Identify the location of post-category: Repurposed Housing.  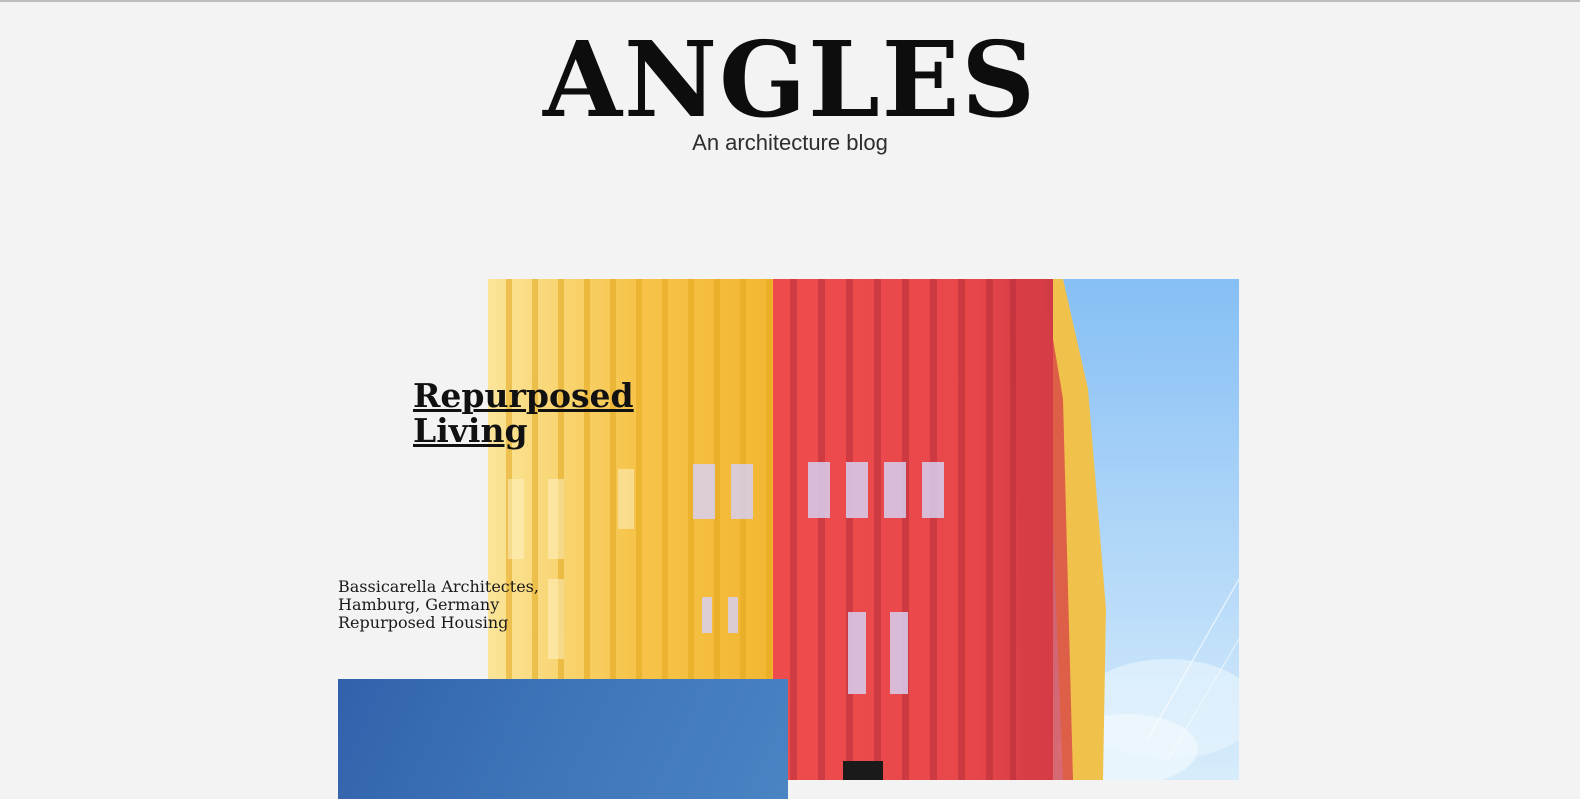
(423, 622).